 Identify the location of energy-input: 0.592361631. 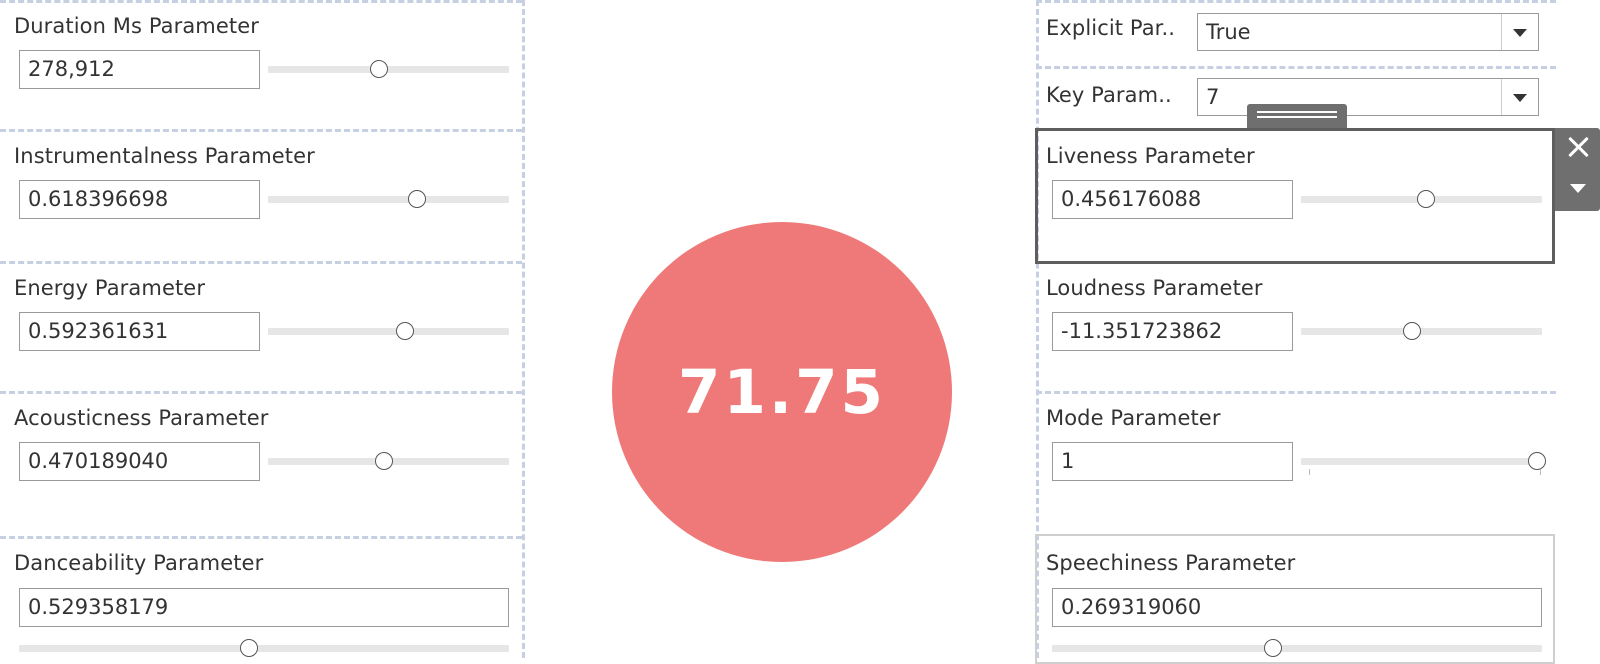
(139, 331).